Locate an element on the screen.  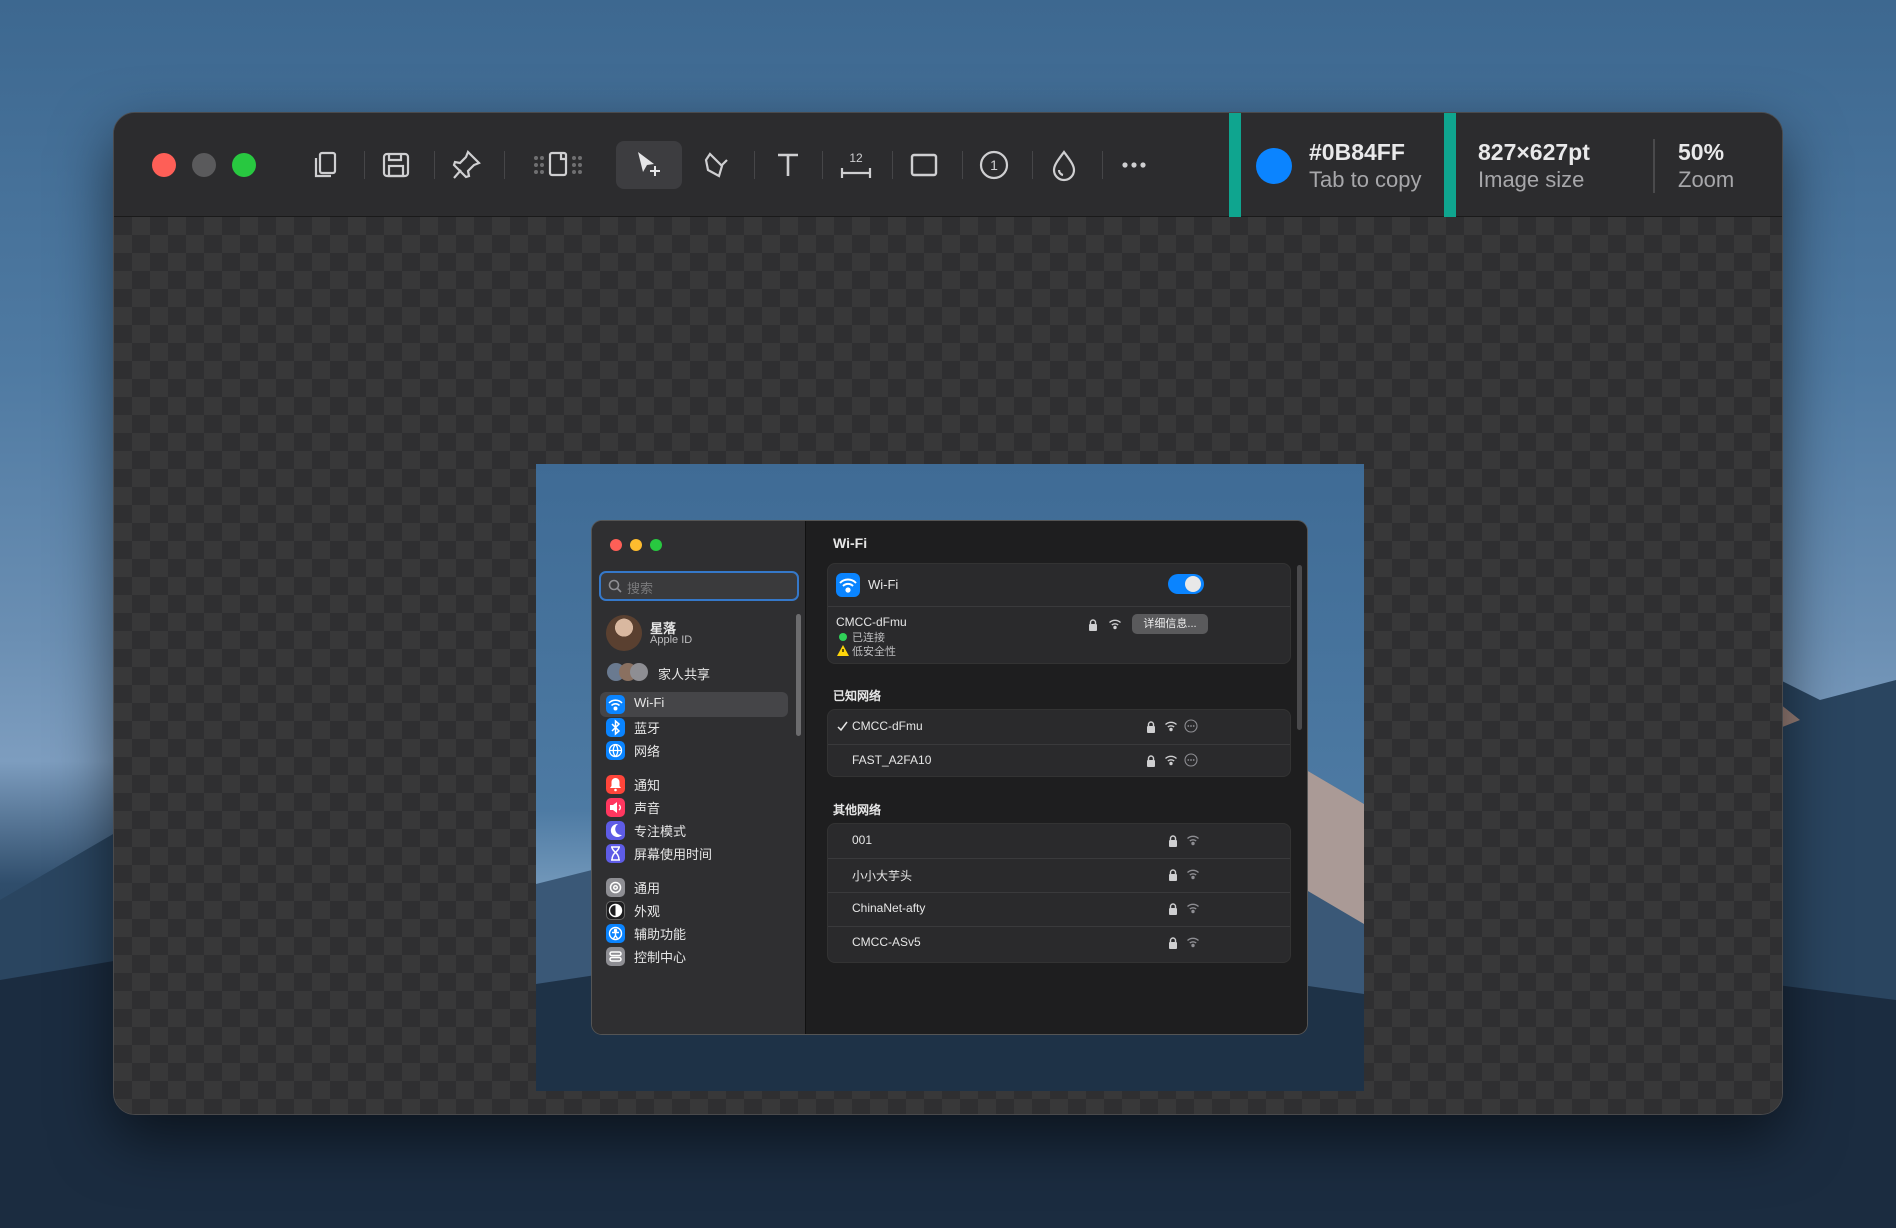
list-item: 小小大芋头 is located at coordinates (1059, 875).